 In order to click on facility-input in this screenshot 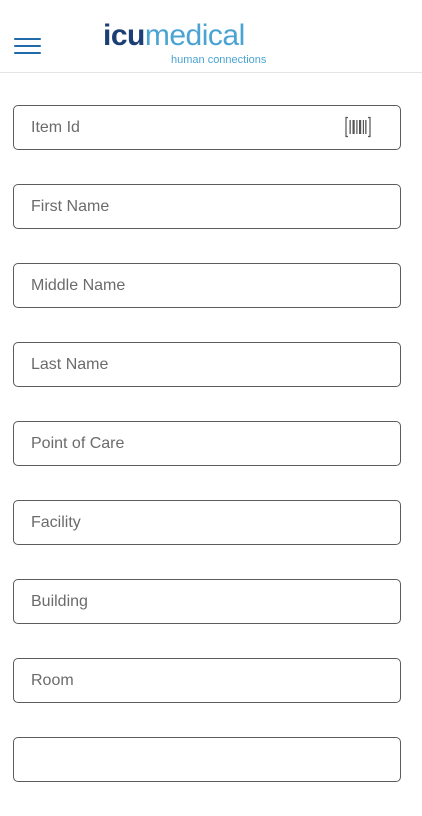, I will do `click(186, 522)`.